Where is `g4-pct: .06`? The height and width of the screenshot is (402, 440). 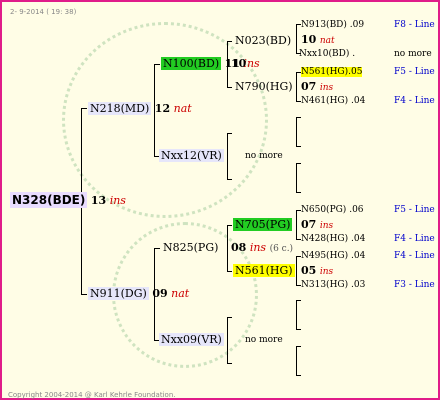
g4-pct: .06 is located at coordinates (356, 210).